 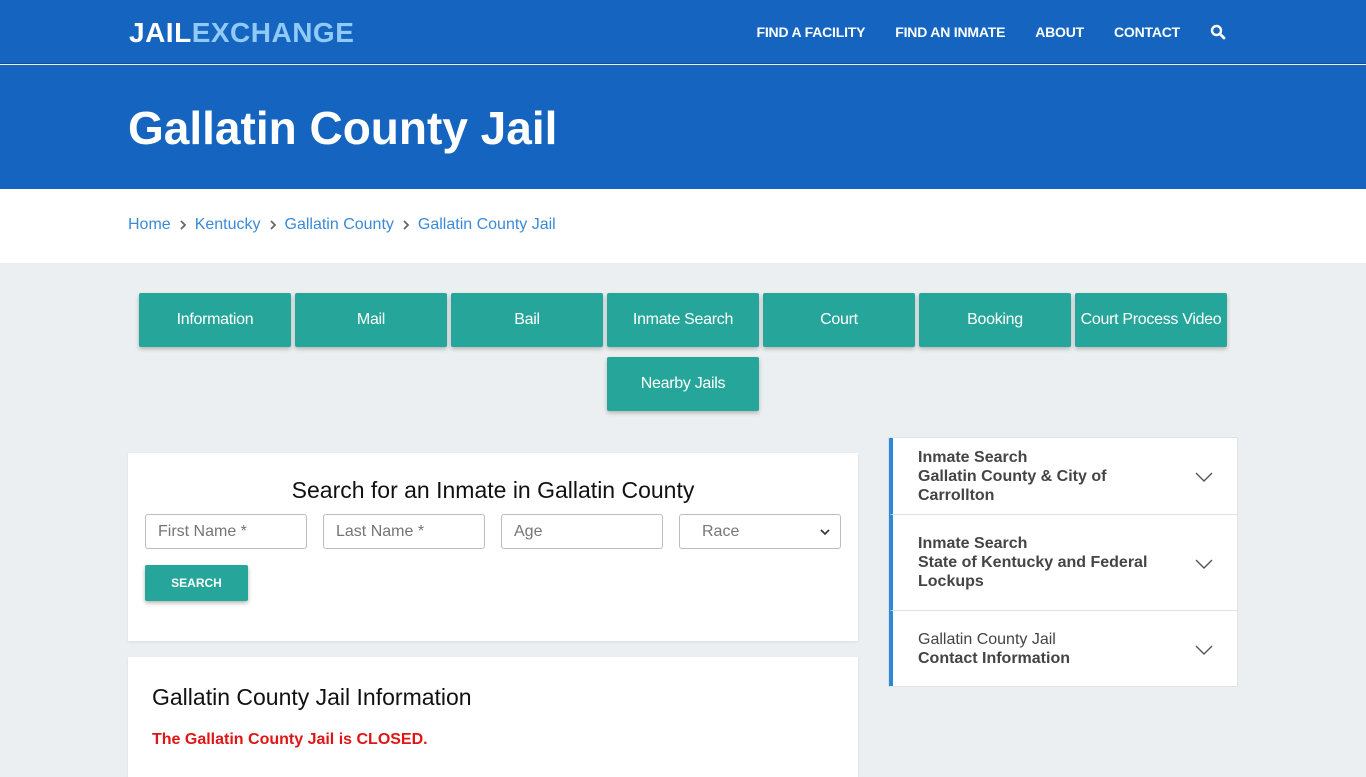 I want to click on section-tabs-row-2: Nearby Jails, so click(x=683, y=384).